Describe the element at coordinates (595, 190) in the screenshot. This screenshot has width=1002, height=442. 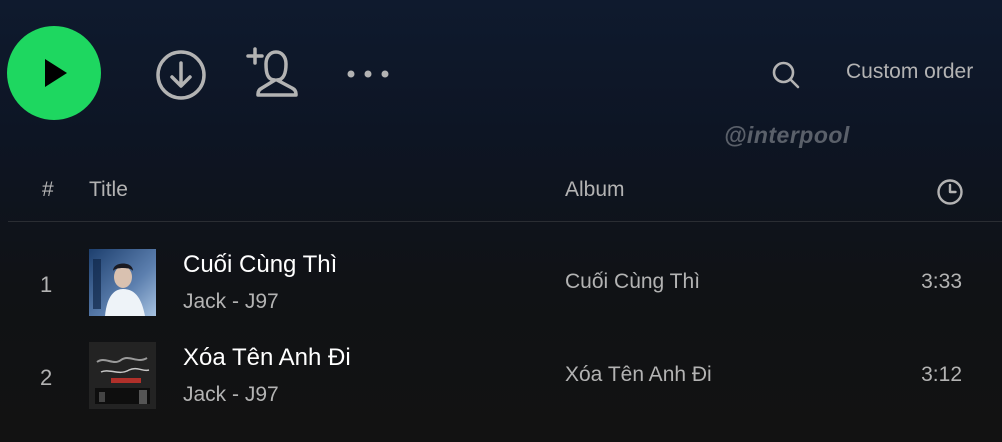
I see `header-album: Album` at that location.